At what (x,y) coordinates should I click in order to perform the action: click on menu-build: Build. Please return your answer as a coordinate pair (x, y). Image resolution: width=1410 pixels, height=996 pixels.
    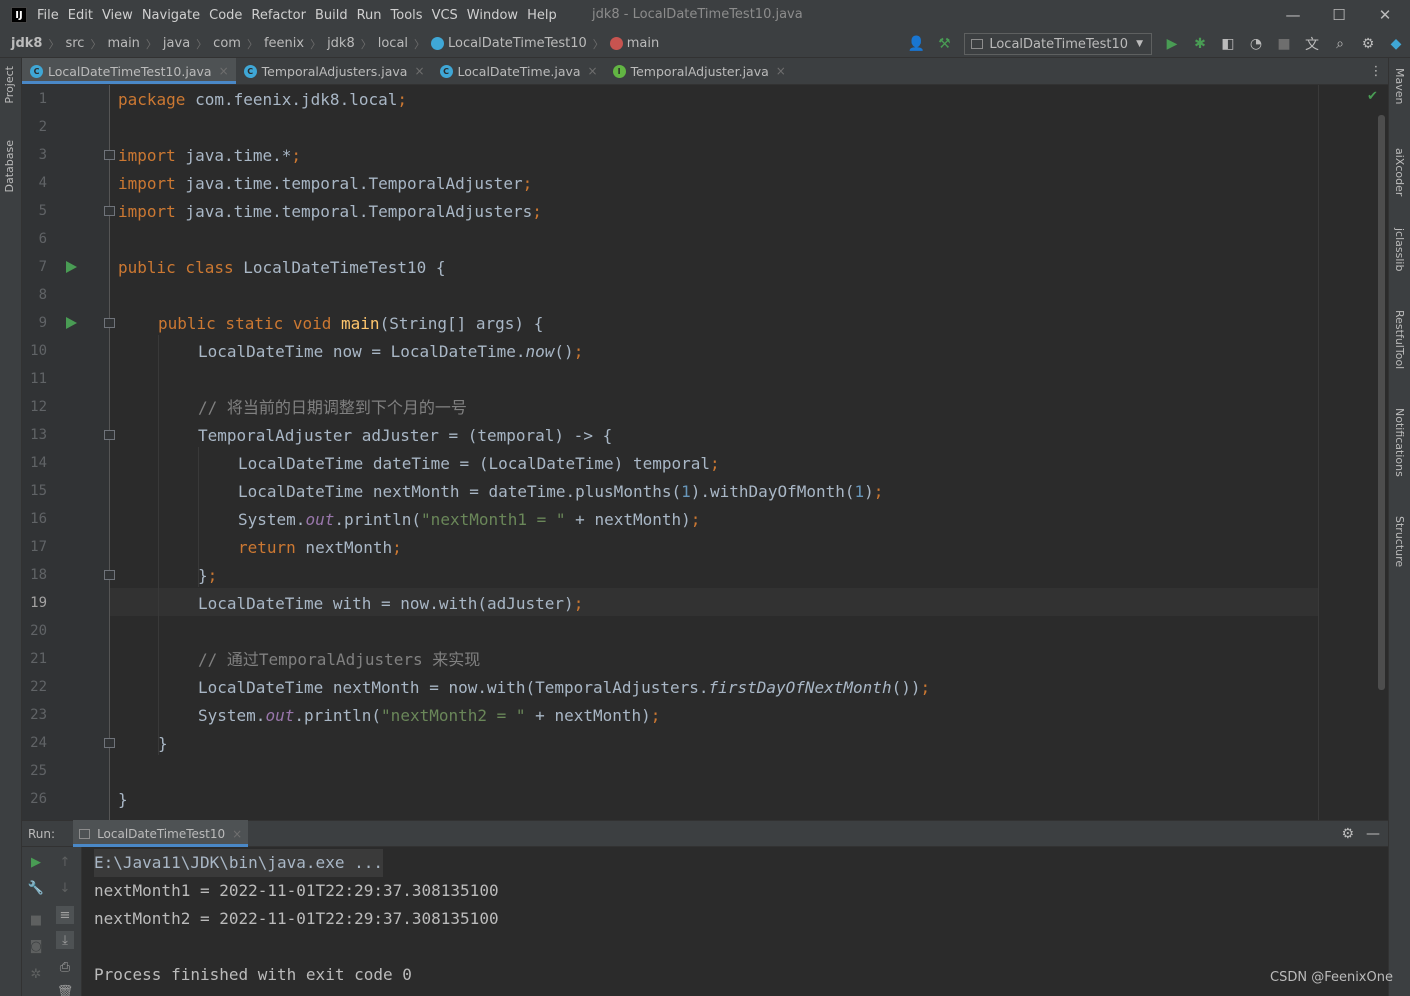
    Looking at the image, I should click on (331, 15).